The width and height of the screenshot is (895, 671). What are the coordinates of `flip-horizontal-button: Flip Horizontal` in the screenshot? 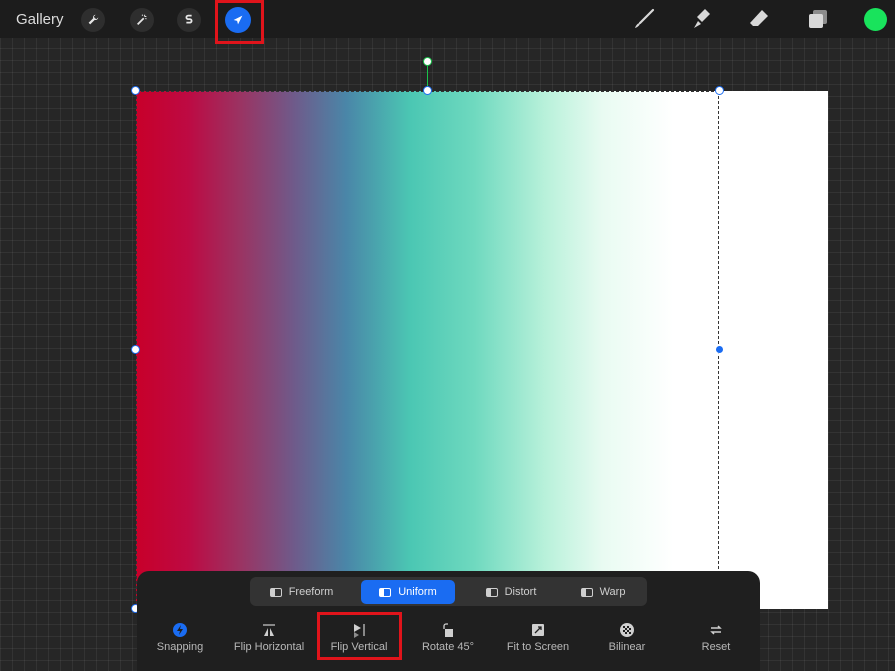 It's located at (269, 637).